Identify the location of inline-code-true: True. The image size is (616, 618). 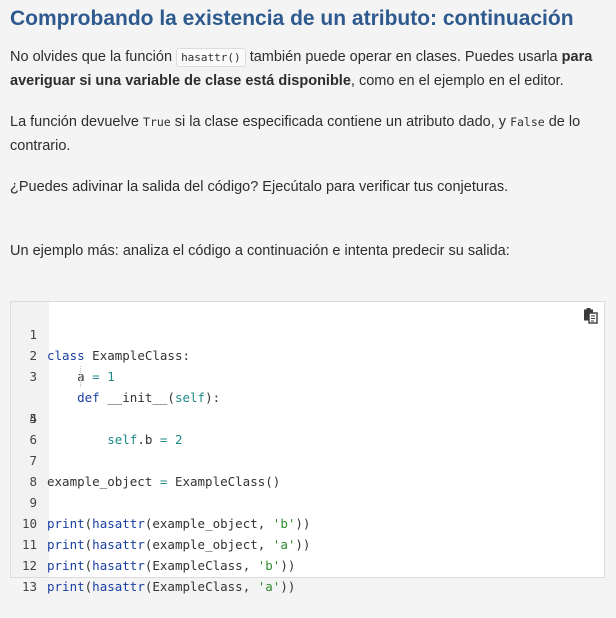
(157, 122).